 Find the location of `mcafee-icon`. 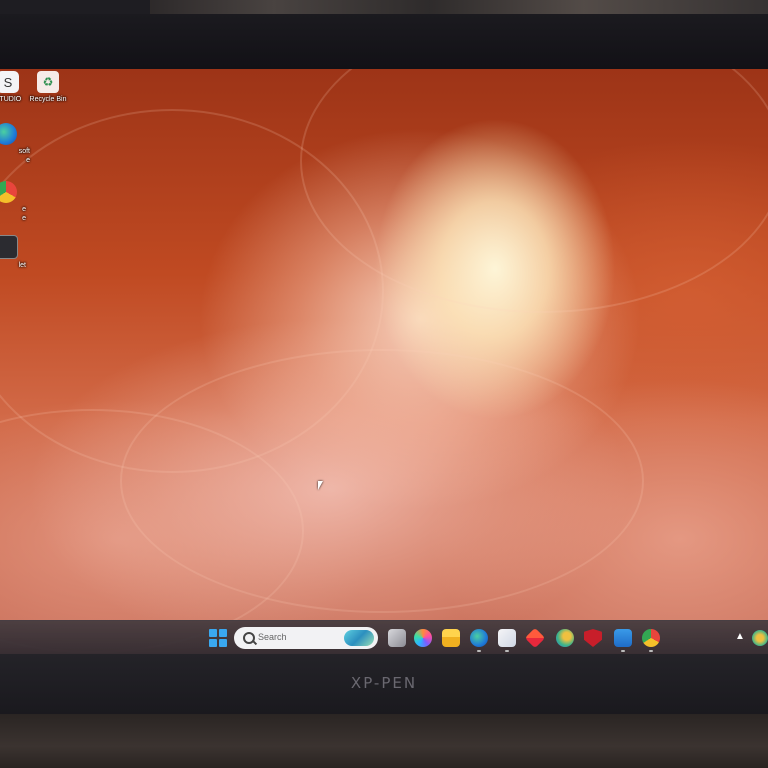

mcafee-icon is located at coordinates (593, 638).